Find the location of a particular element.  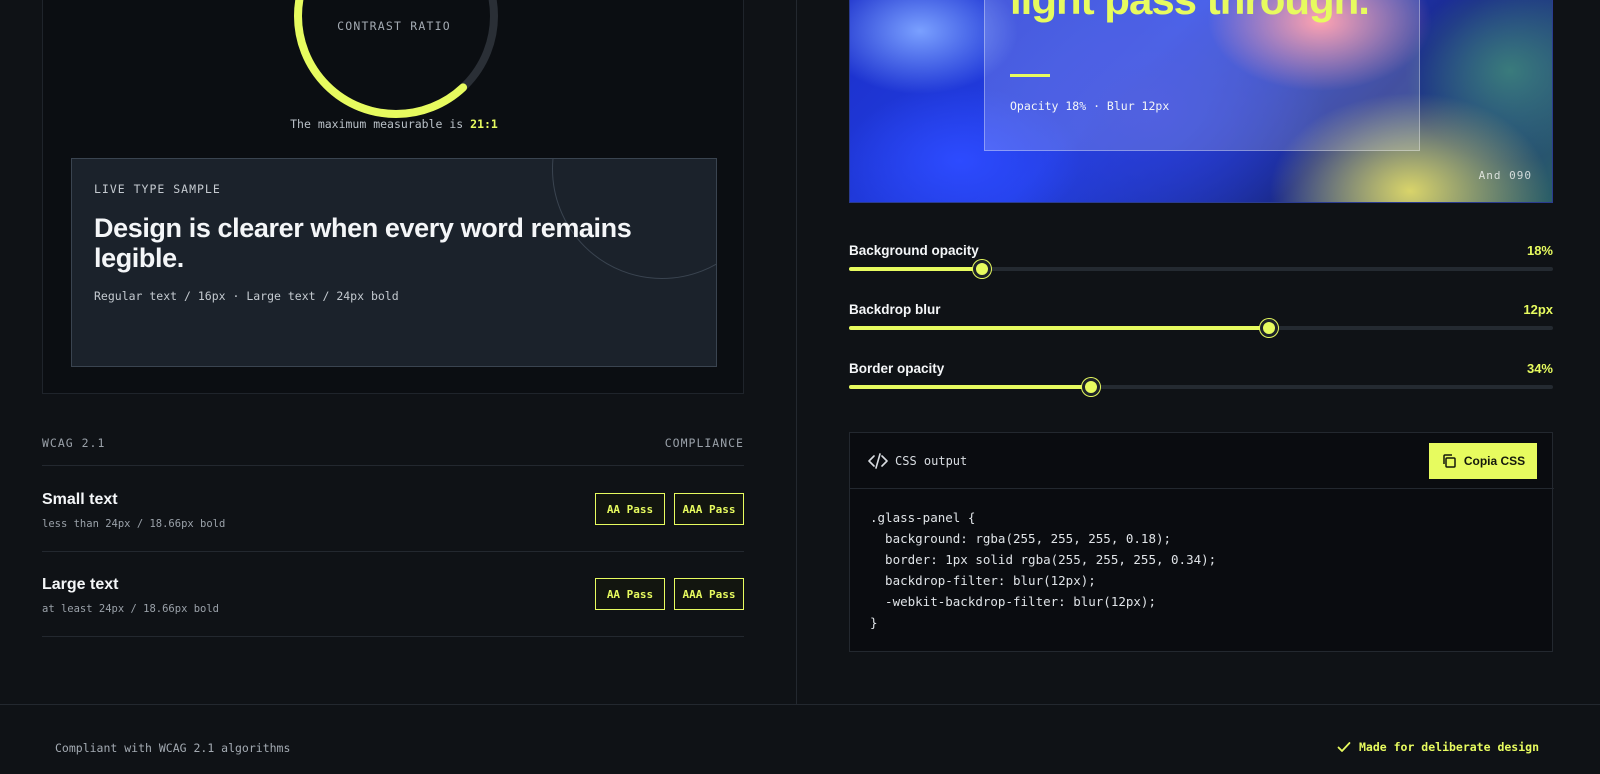

footer-tagline: Made for deliberate design is located at coordinates (1438, 747).